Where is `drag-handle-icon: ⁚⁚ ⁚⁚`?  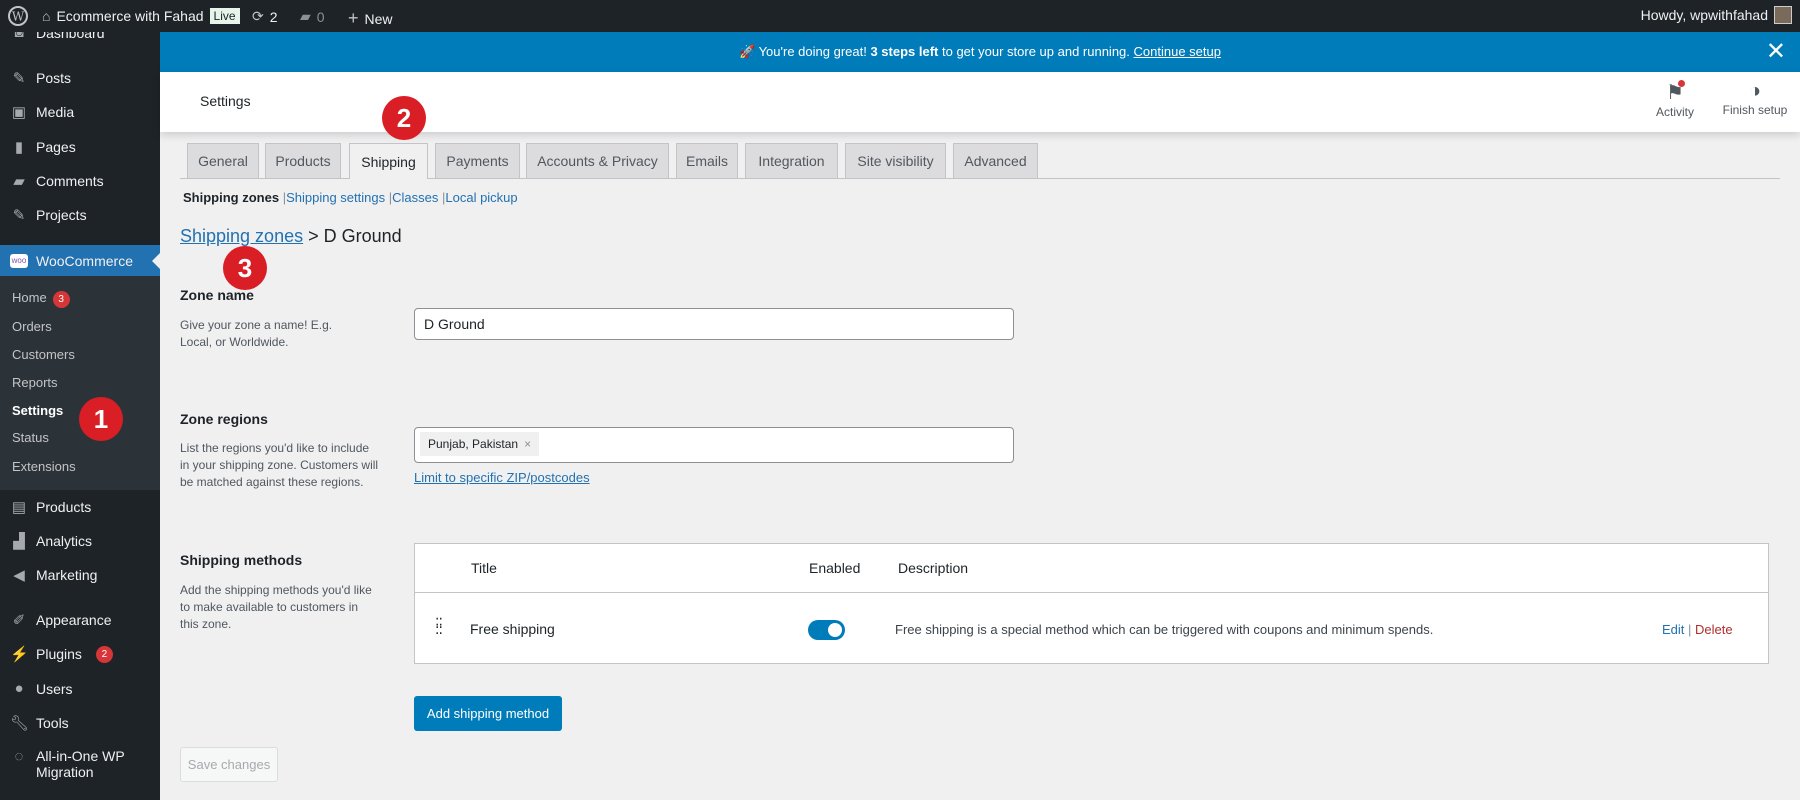 drag-handle-icon: ⁚⁚ ⁚⁚ is located at coordinates (439, 626).